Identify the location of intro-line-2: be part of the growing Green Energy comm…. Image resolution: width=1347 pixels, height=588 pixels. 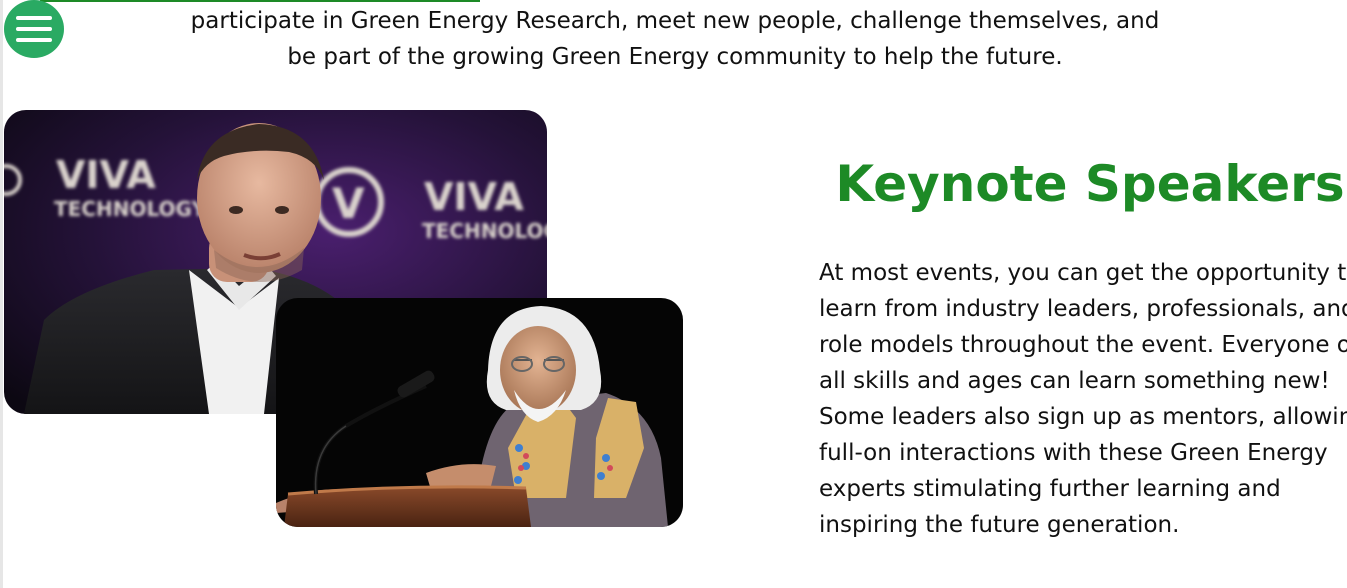
(675, 57).